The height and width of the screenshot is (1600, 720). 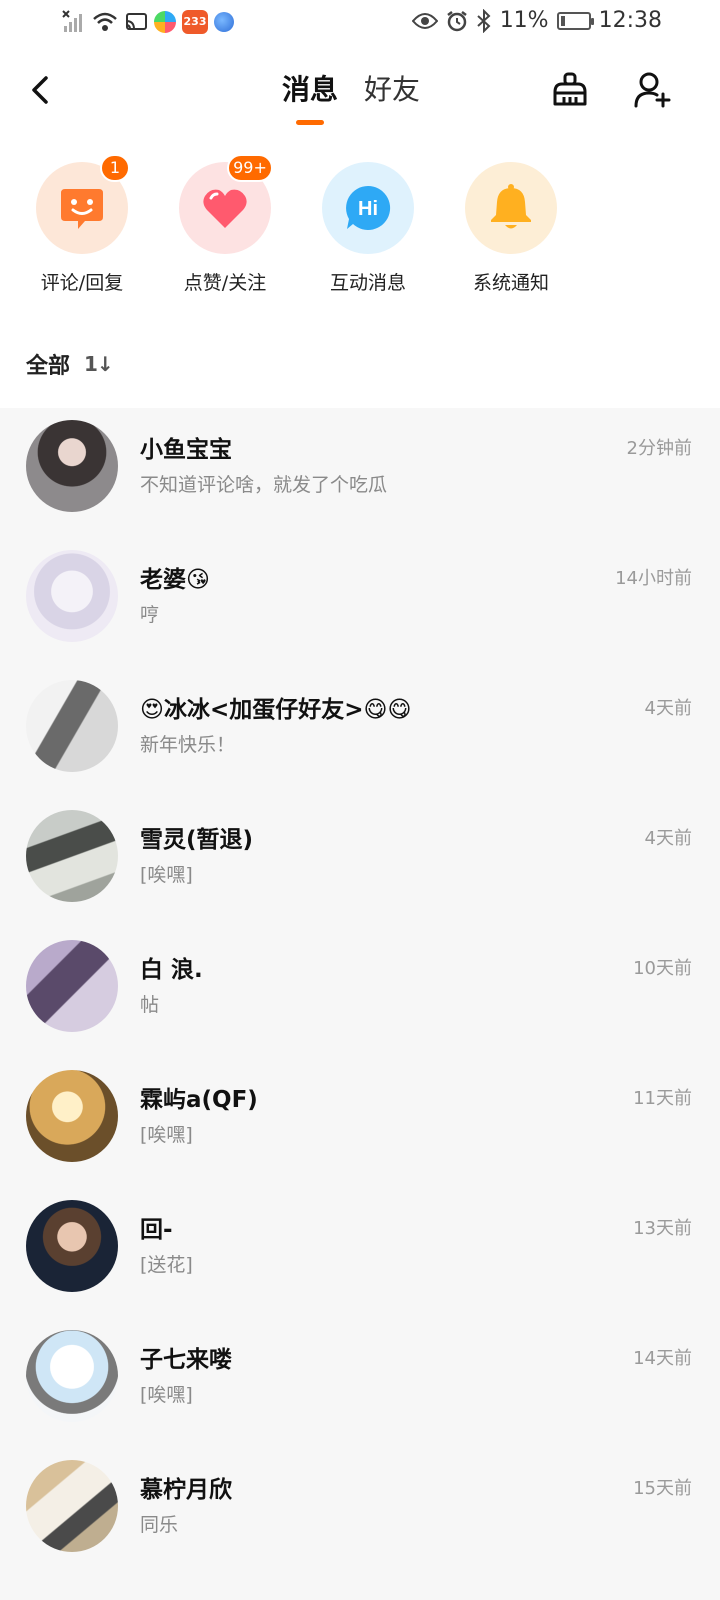 I want to click on list-item: 😍冰冰<加蛋仔好友>😋😋 新年快乐！ 4天前, so click(x=360, y=733).